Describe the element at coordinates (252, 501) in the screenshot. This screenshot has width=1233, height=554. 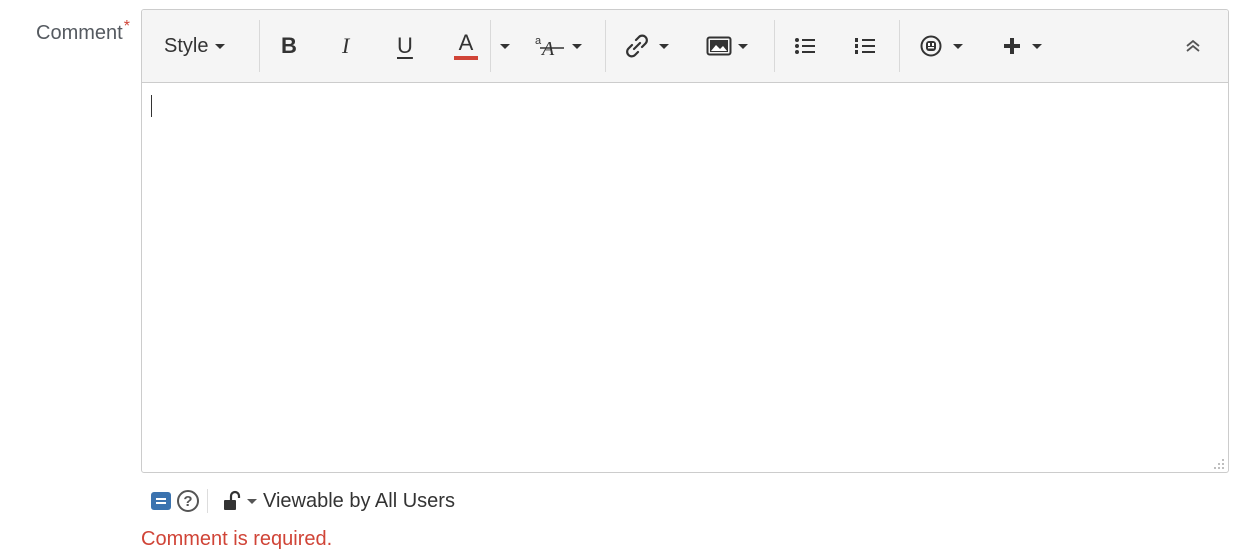
I see `visibility-caret-icon` at that location.